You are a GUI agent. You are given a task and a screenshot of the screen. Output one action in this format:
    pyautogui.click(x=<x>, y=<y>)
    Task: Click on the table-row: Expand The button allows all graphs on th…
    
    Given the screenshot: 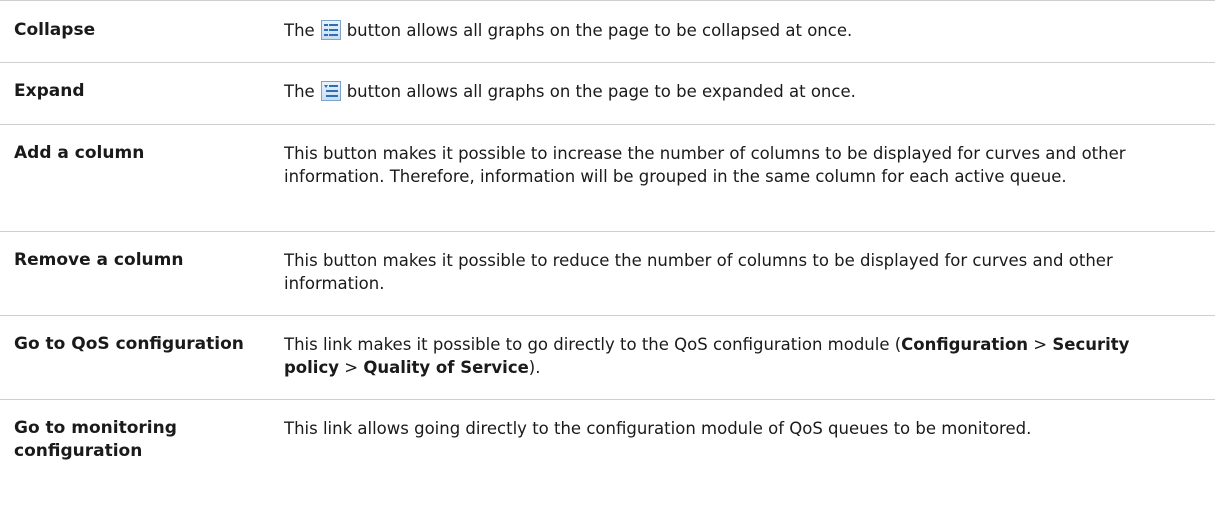 What is the action you would take?
    pyautogui.click(x=607, y=93)
    